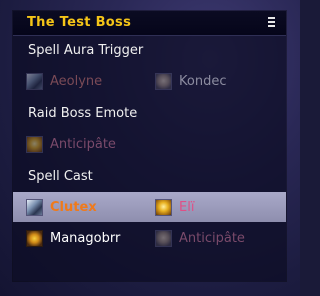  I want to click on player-entry-managobrr: Managobrr, so click(73, 238).